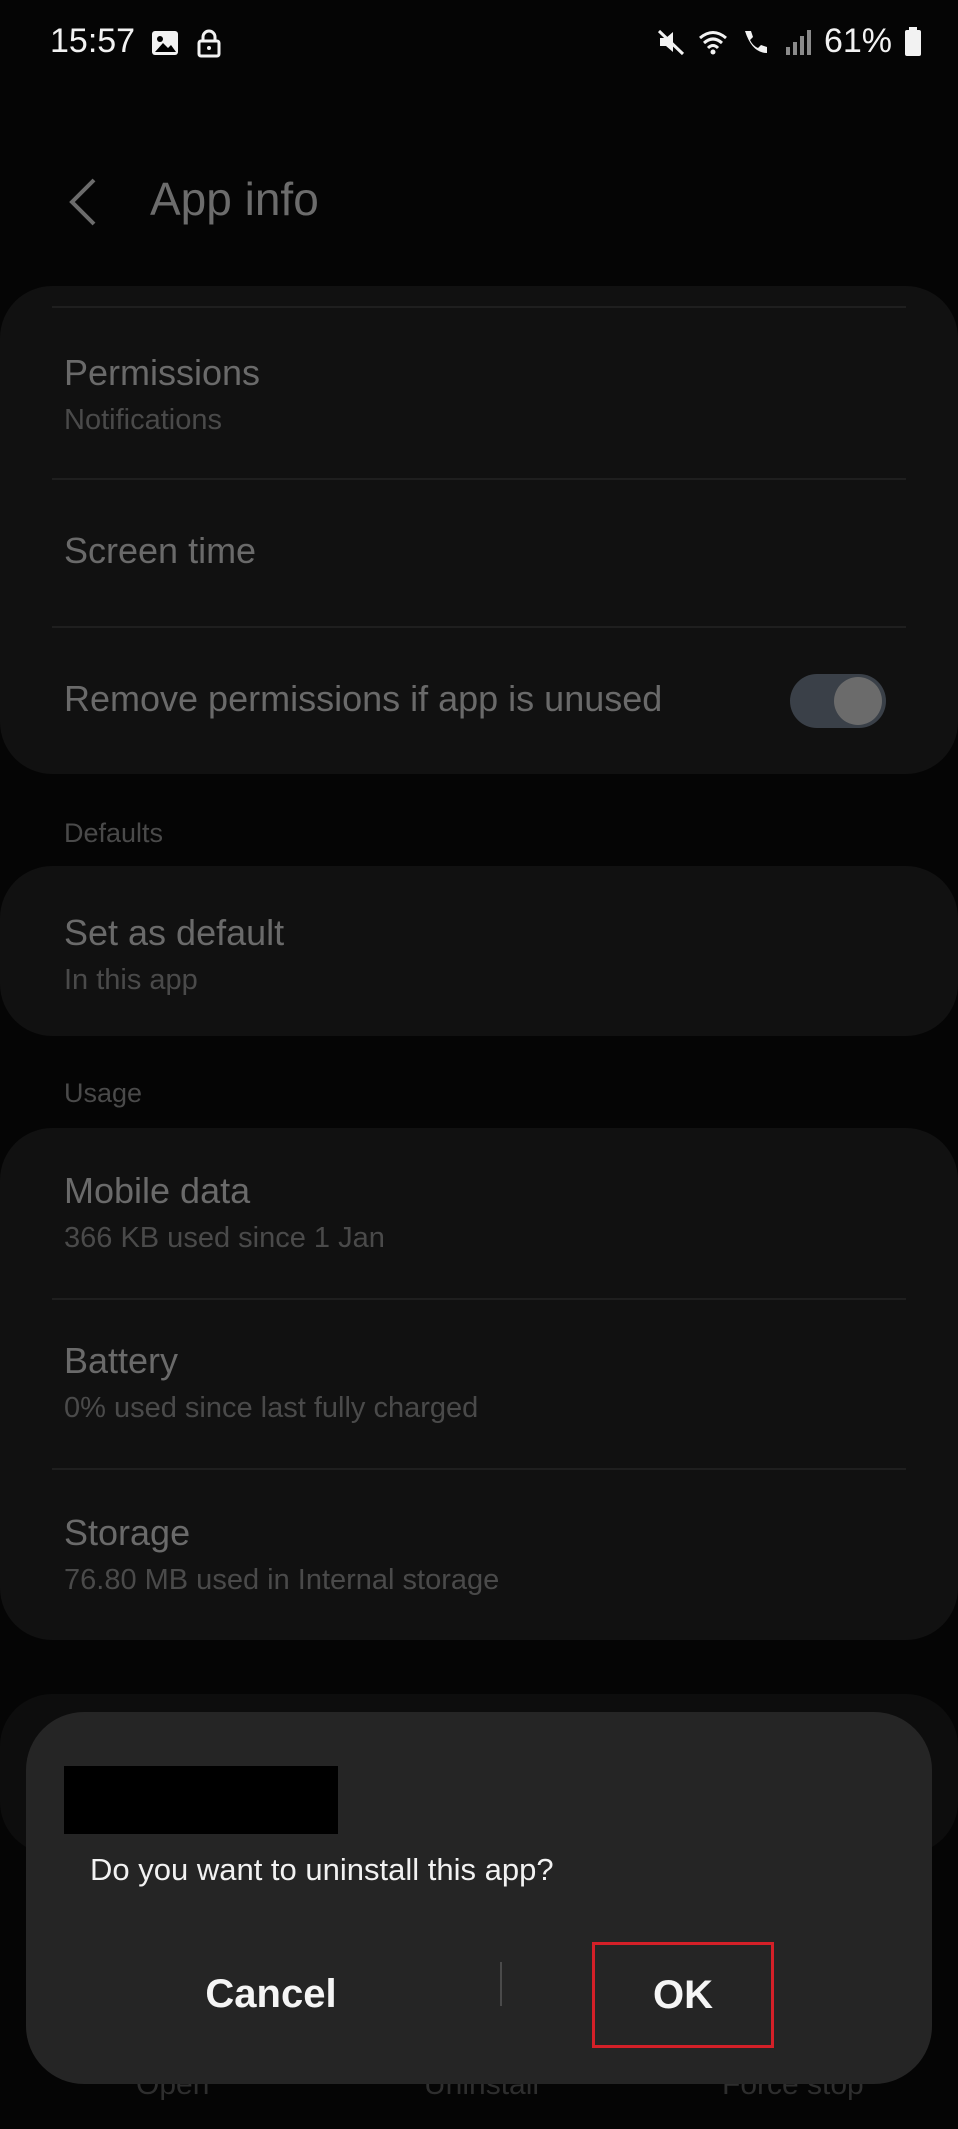  Describe the element at coordinates (93, 41) in the screenshot. I see `status-time: 15:57` at that location.